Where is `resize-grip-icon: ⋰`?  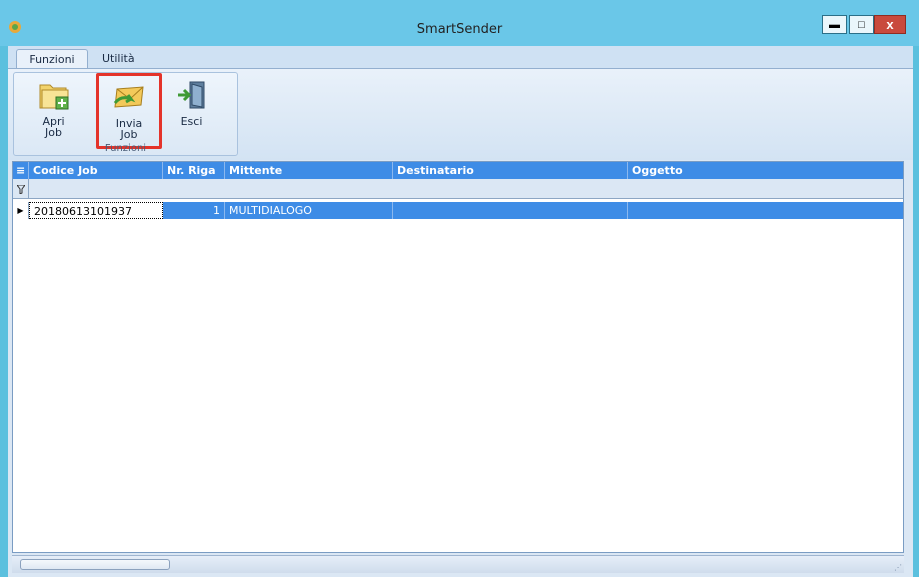 resize-grip-icon: ⋰ is located at coordinates (898, 567).